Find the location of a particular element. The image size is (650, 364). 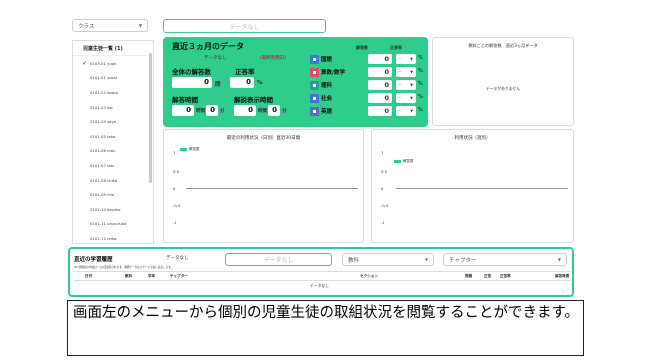

student-list-item: 0101-02 kosho is located at coordinates (113, 92).